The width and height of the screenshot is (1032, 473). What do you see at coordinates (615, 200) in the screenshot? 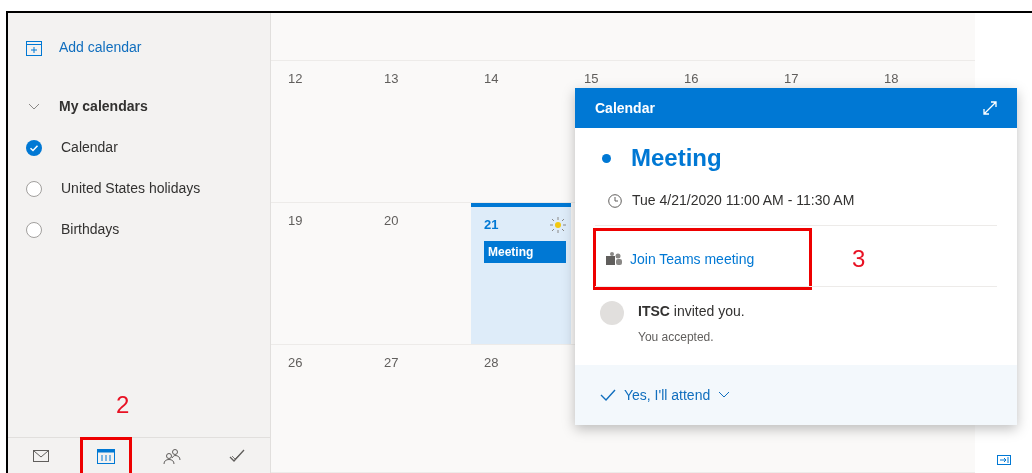
I see `clock-icon` at bounding box center [615, 200].